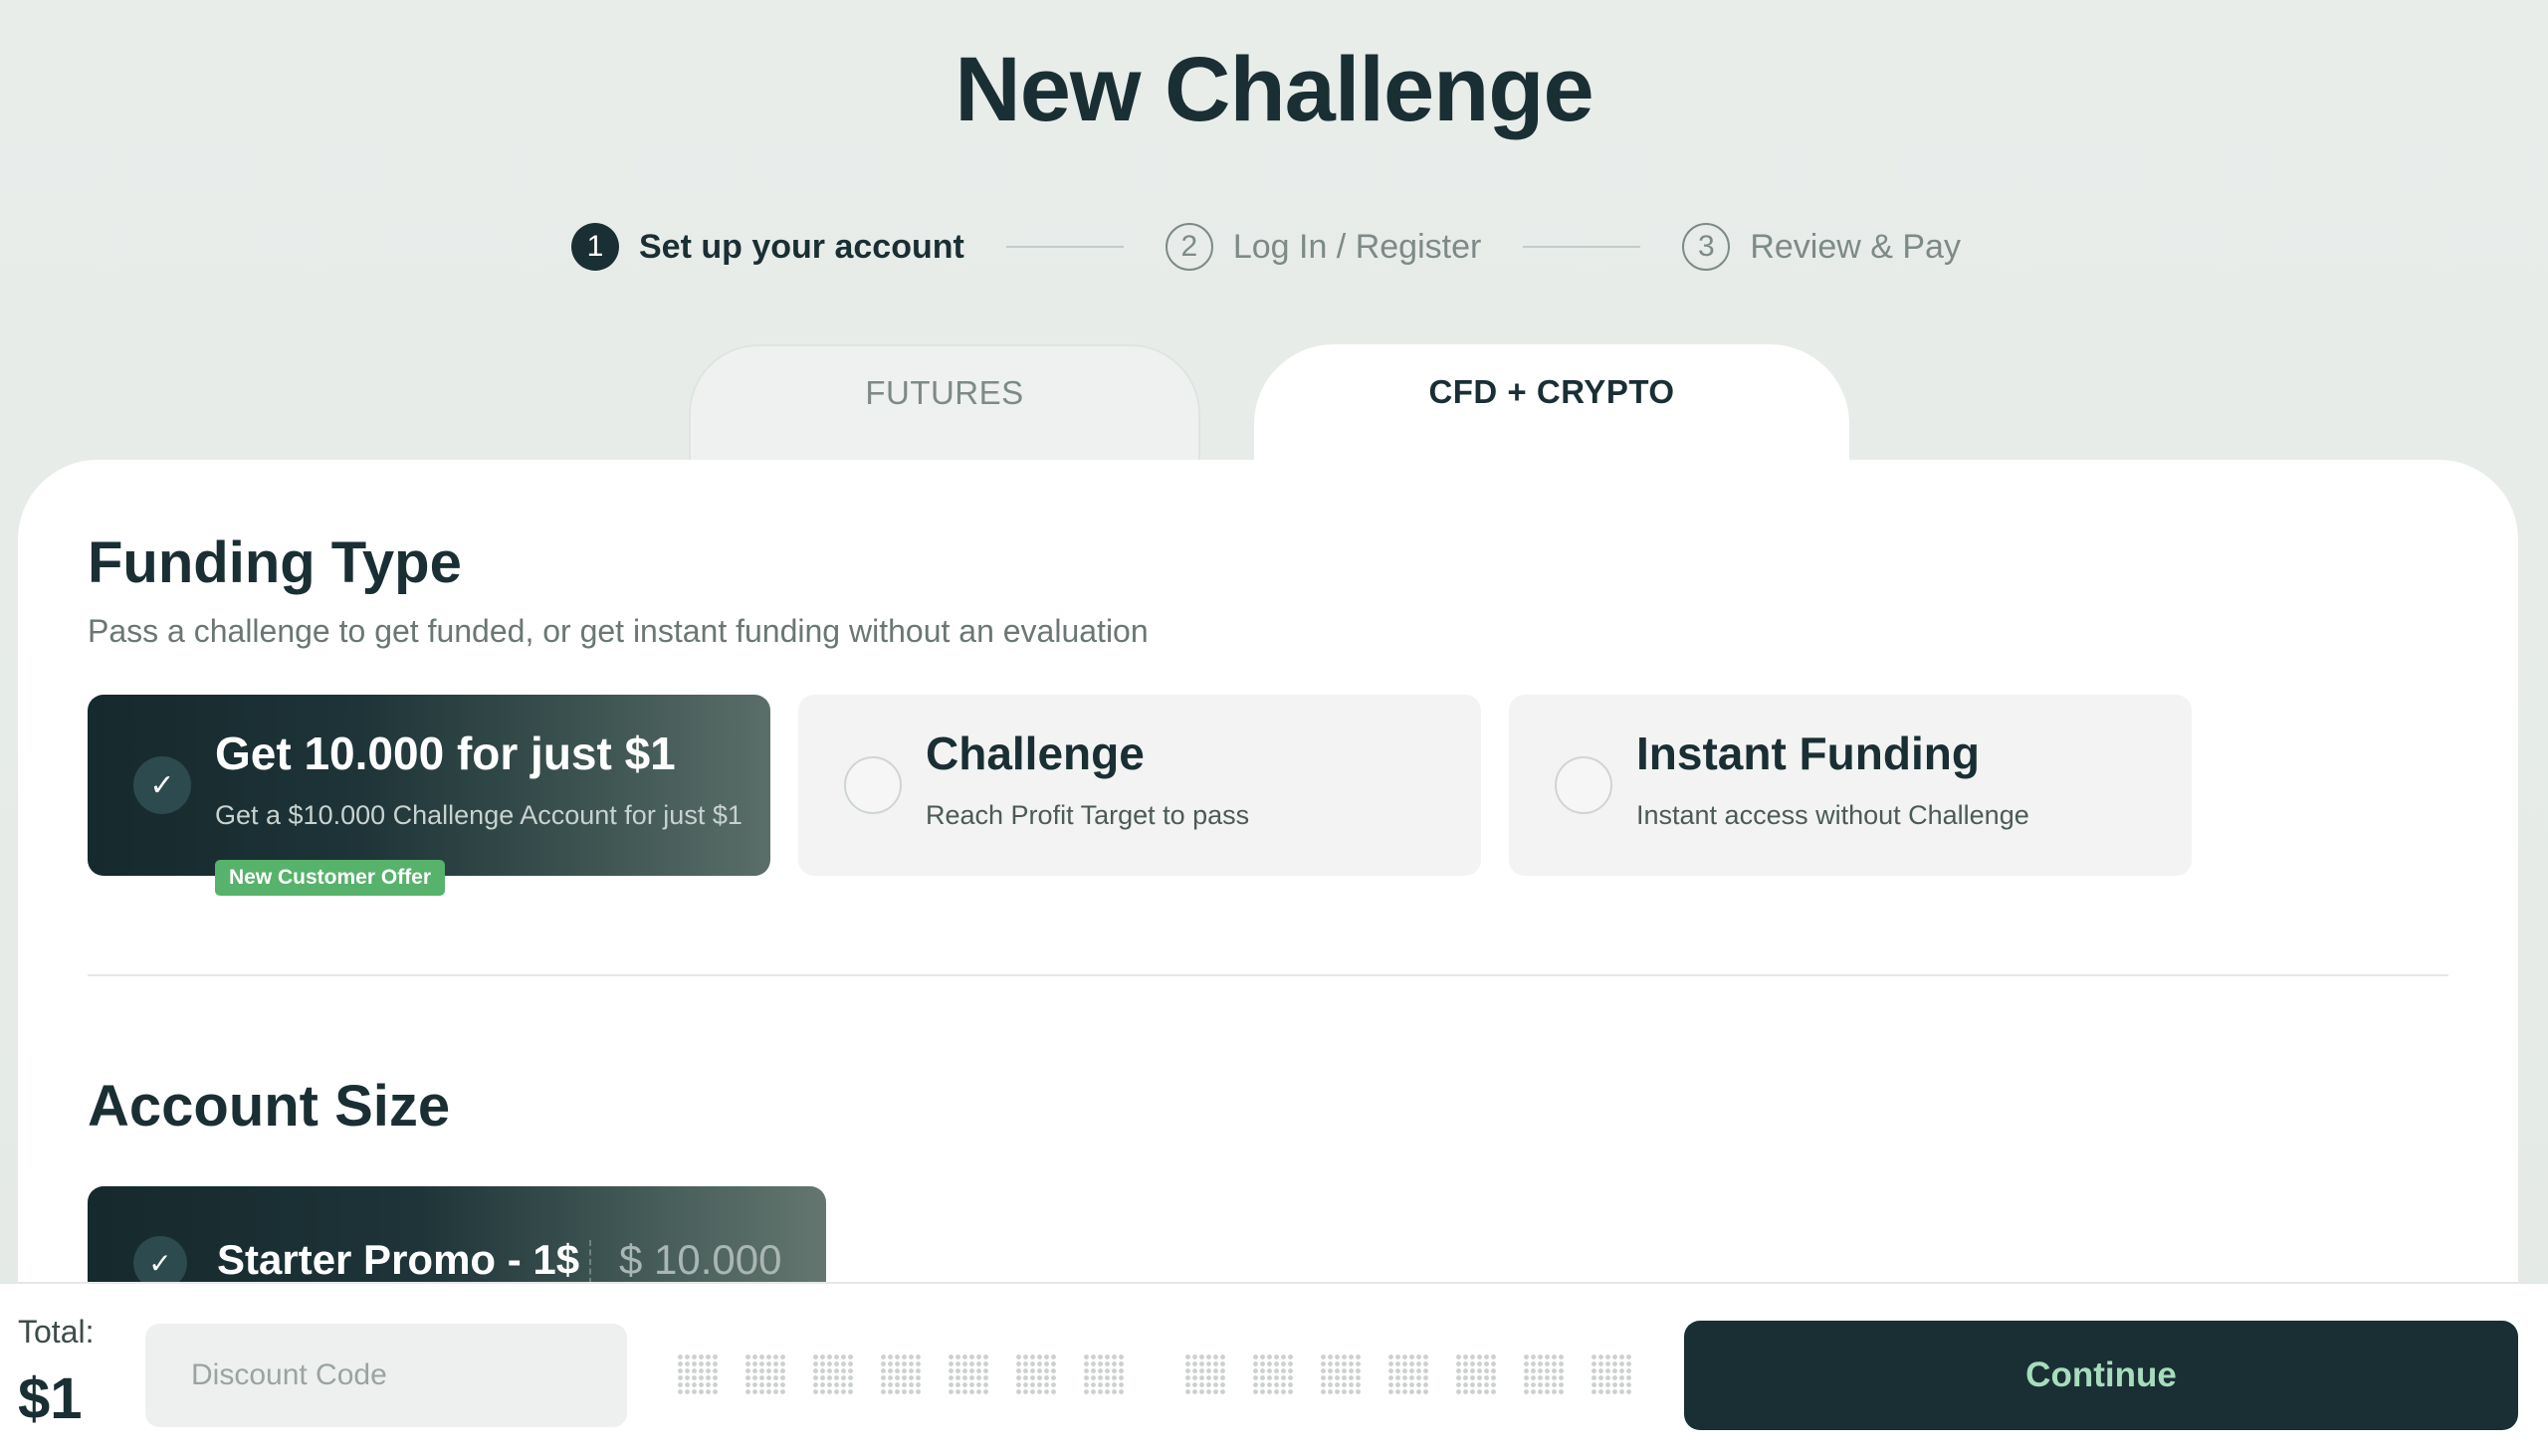 The height and width of the screenshot is (1456, 2548). I want to click on checkout-footer: Total: $1 Continue, so click(1274, 1369).